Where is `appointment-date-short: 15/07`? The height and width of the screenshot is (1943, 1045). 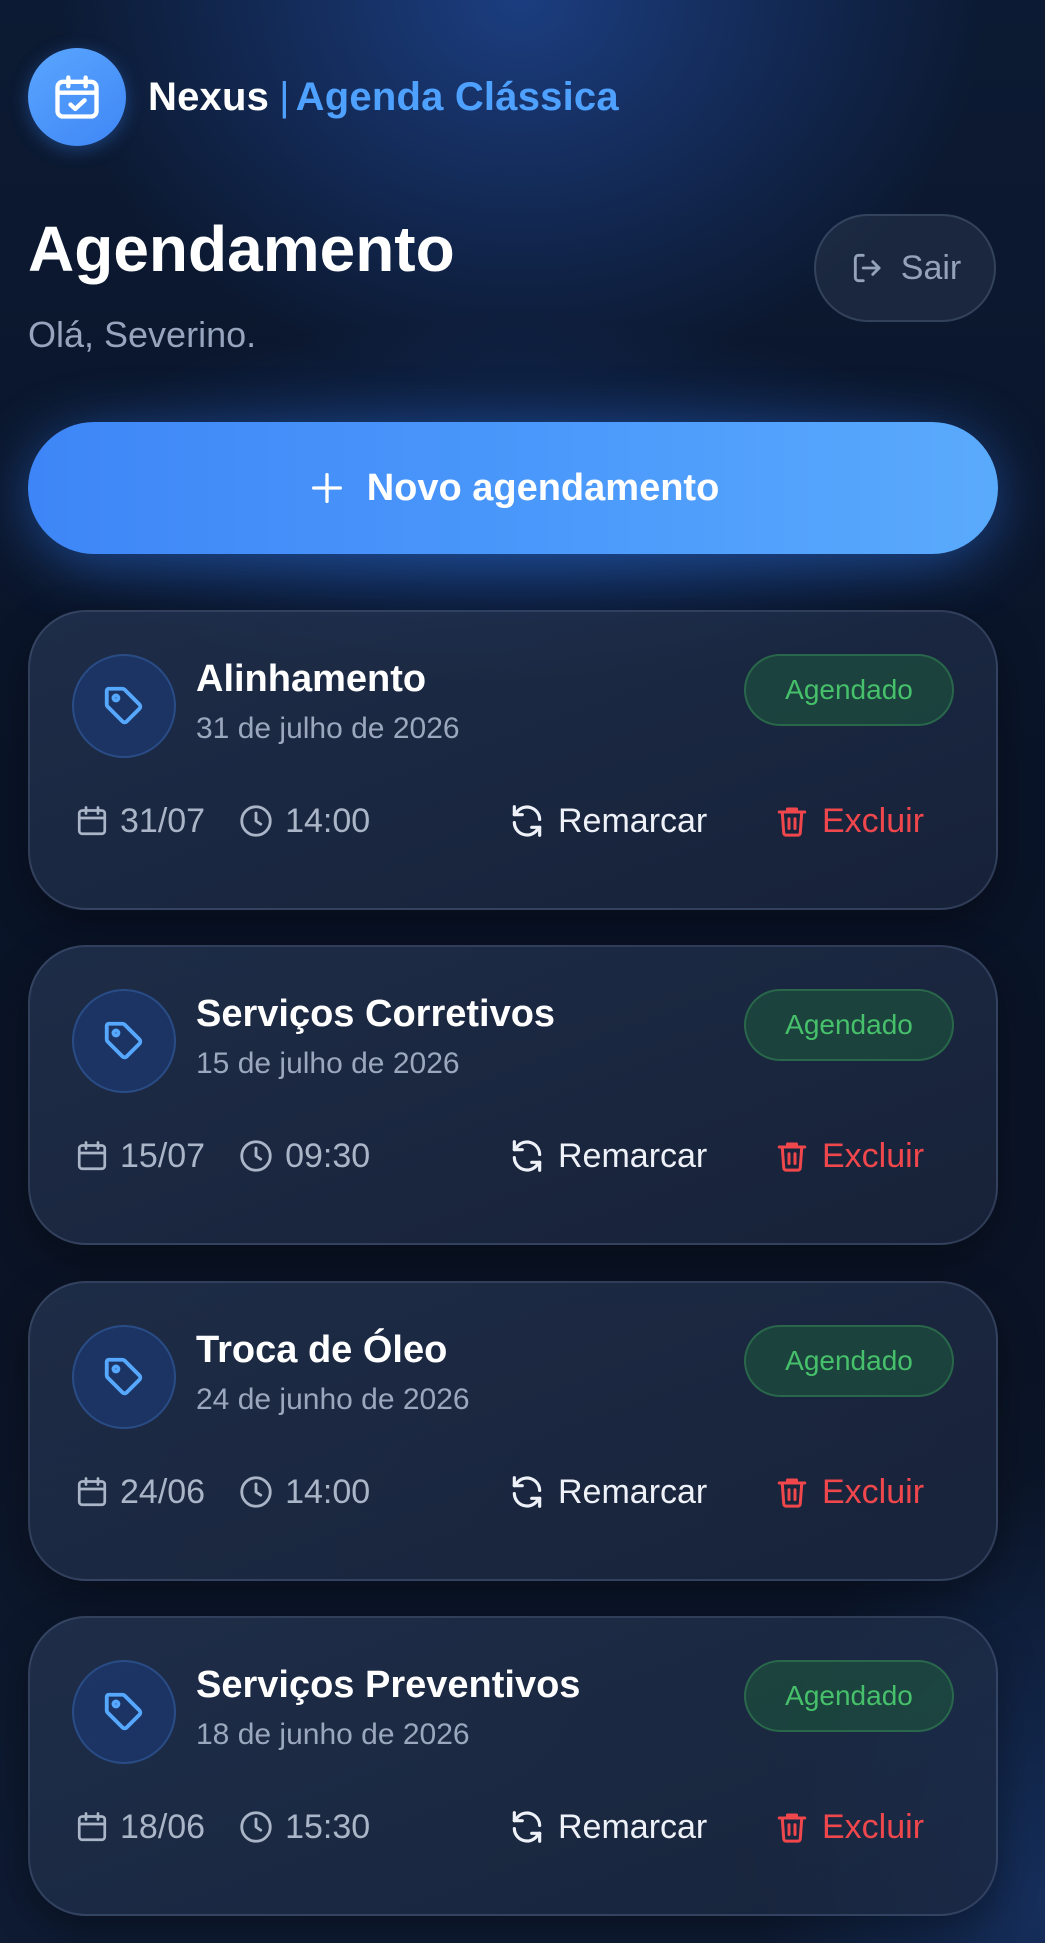 appointment-date-short: 15/07 is located at coordinates (163, 1155).